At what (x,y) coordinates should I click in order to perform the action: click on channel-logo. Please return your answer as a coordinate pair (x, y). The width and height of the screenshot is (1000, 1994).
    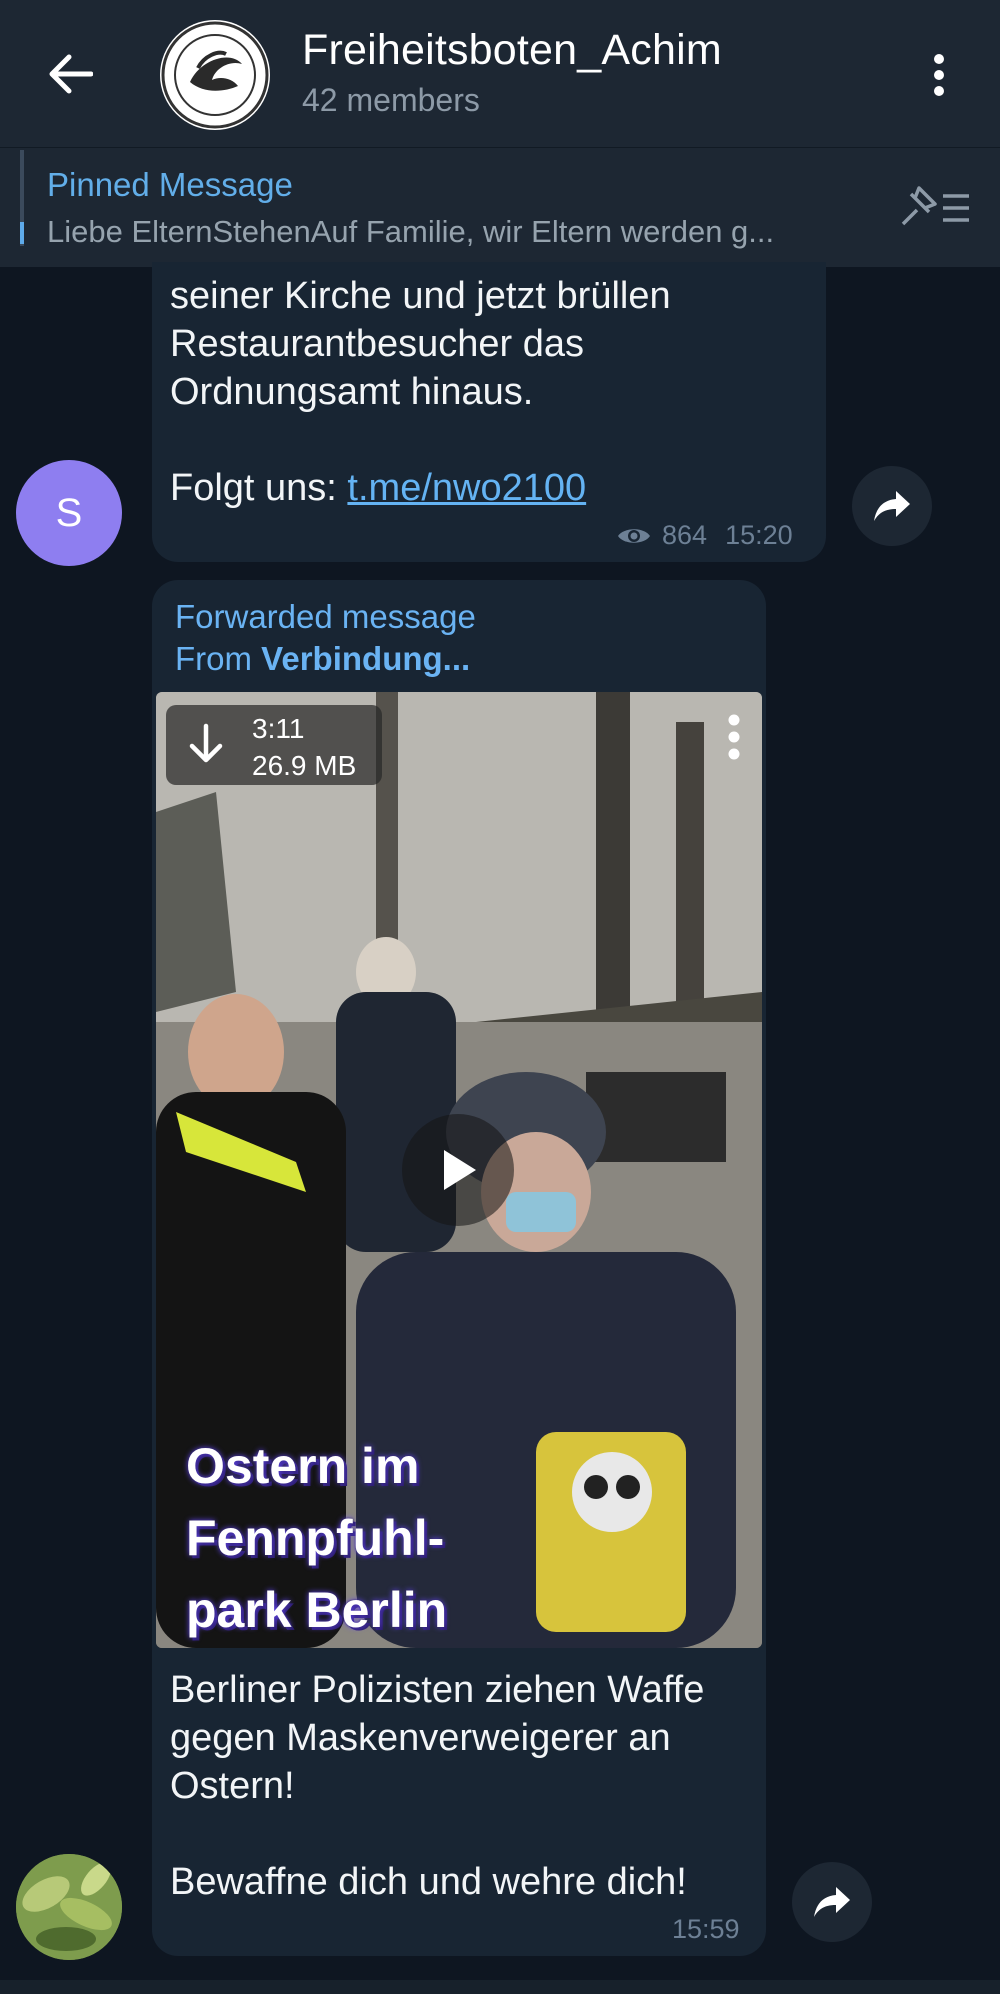
    Looking at the image, I should click on (215, 75).